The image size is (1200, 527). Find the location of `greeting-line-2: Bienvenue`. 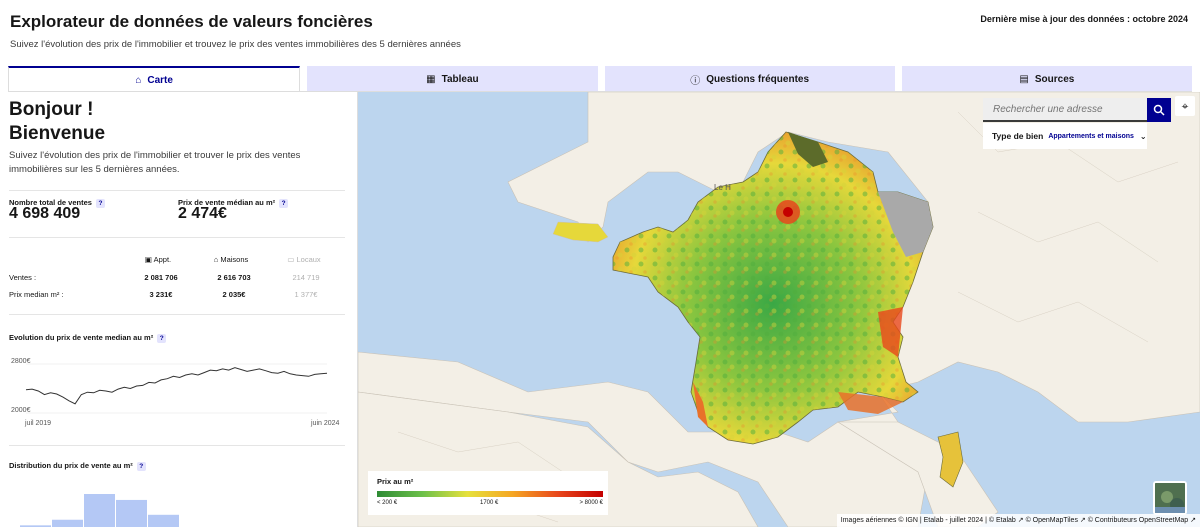

greeting-line-2: Bienvenue is located at coordinates (57, 133).